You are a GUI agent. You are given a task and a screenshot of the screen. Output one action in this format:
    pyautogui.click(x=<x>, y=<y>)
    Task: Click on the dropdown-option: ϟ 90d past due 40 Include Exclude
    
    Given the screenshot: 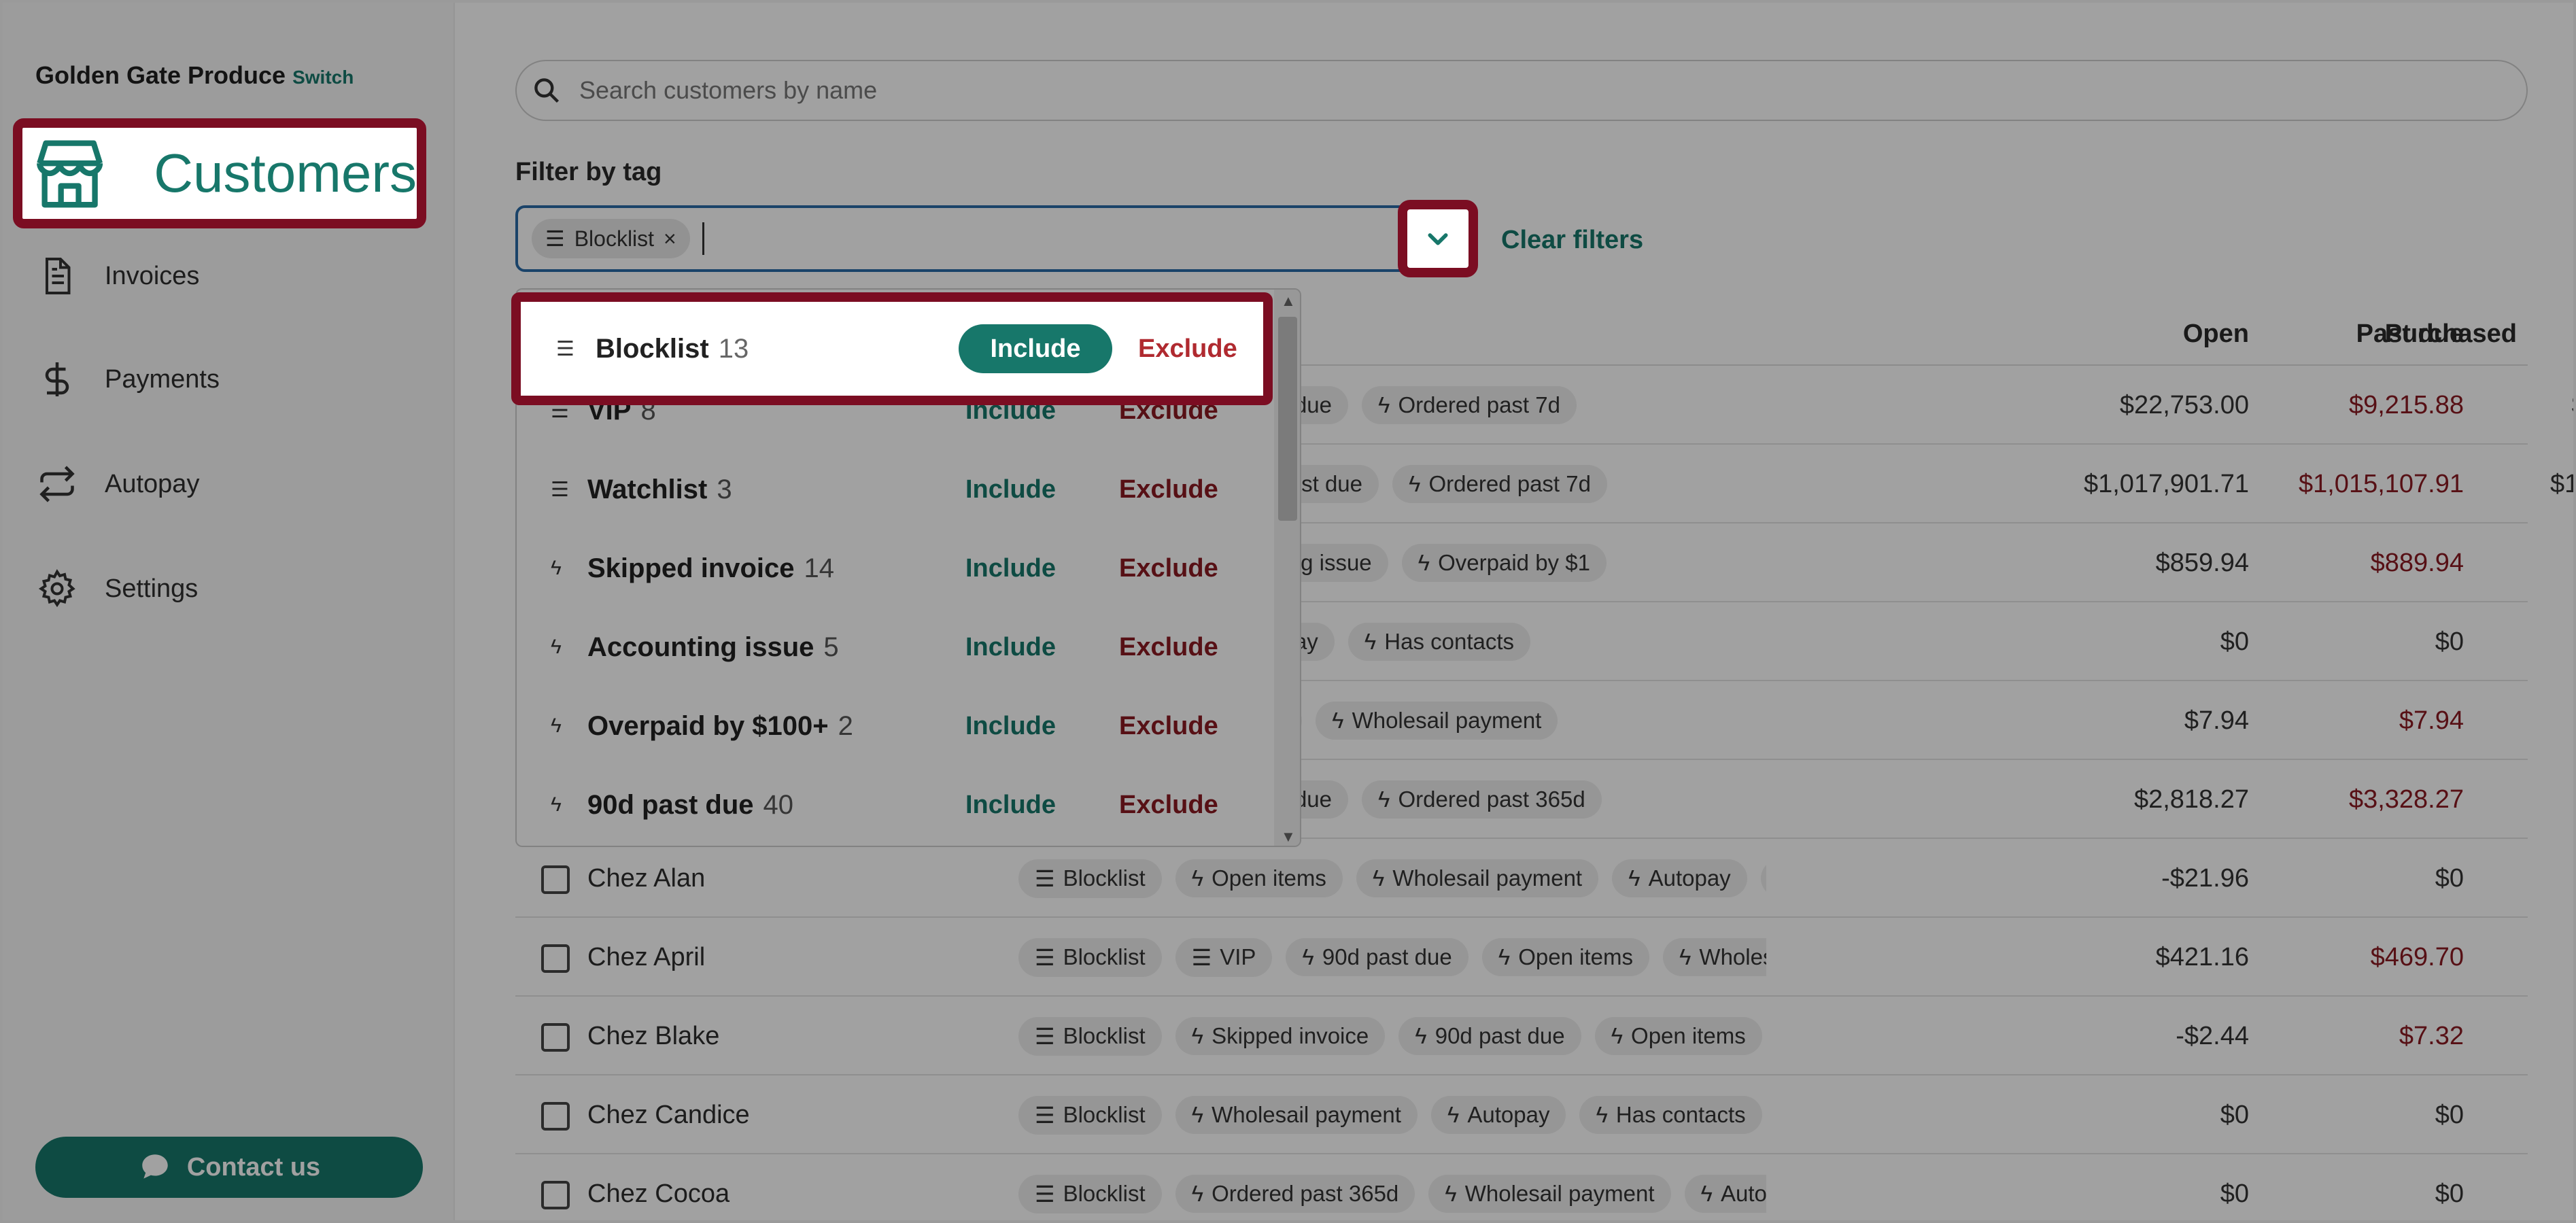 What is the action you would take?
    pyautogui.click(x=894, y=805)
    